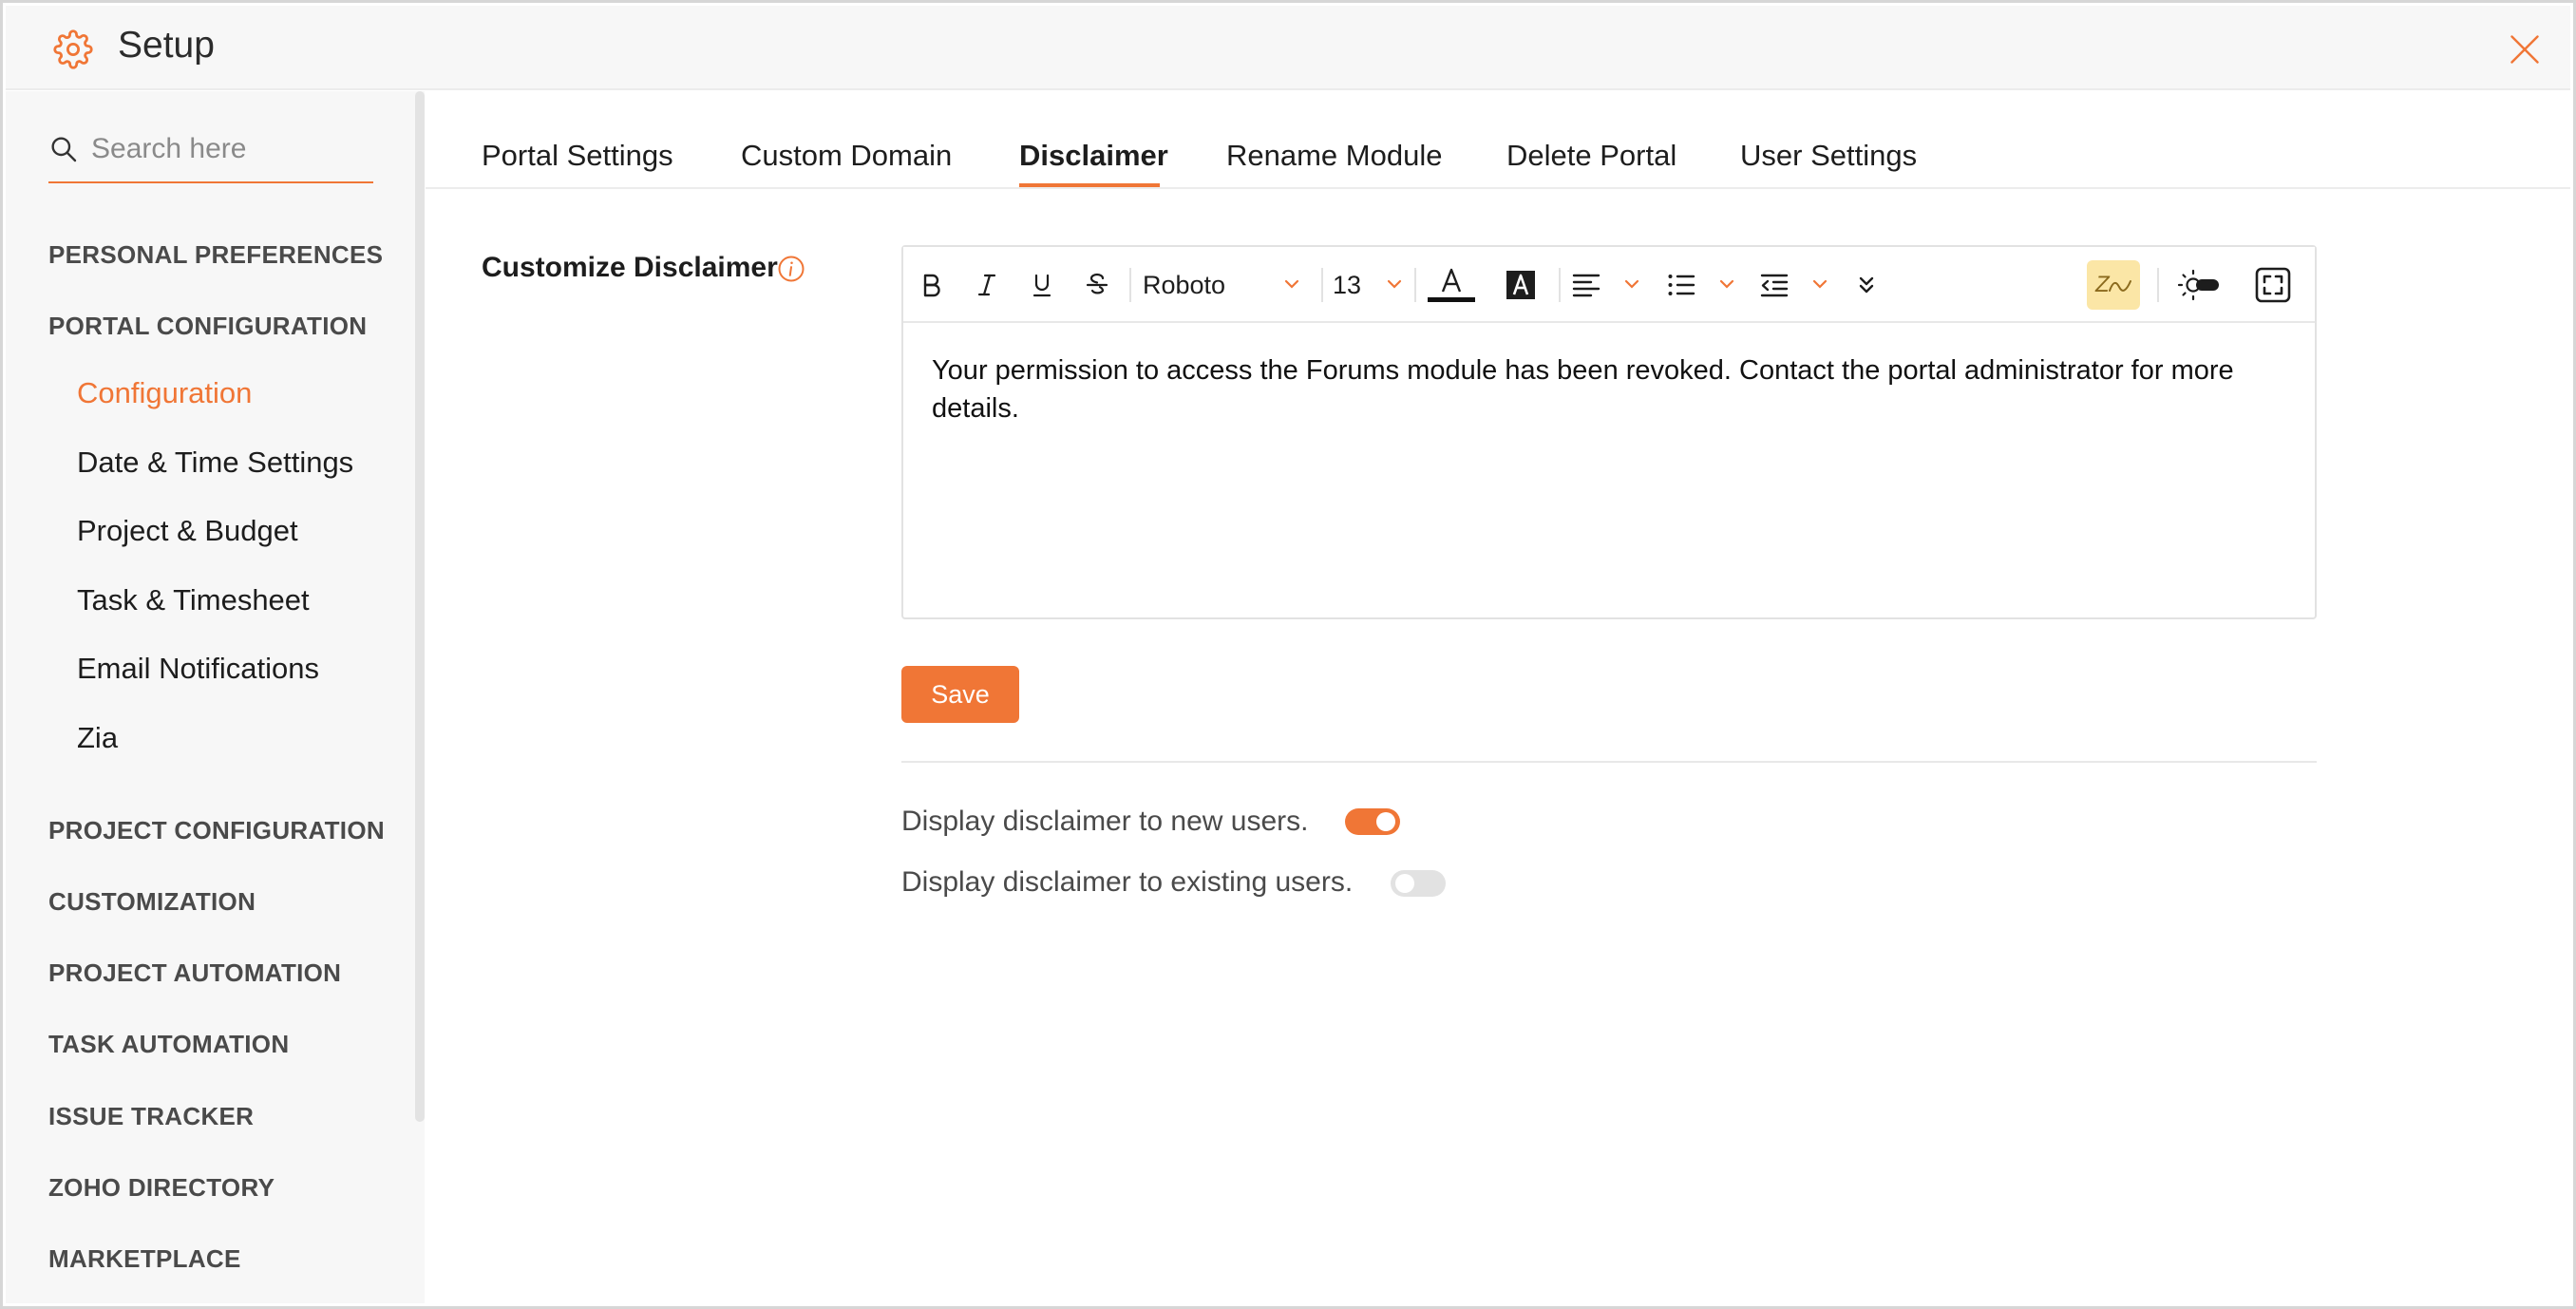  What do you see at coordinates (97, 738) in the screenshot?
I see `sidebar-item-zia: Zia` at bounding box center [97, 738].